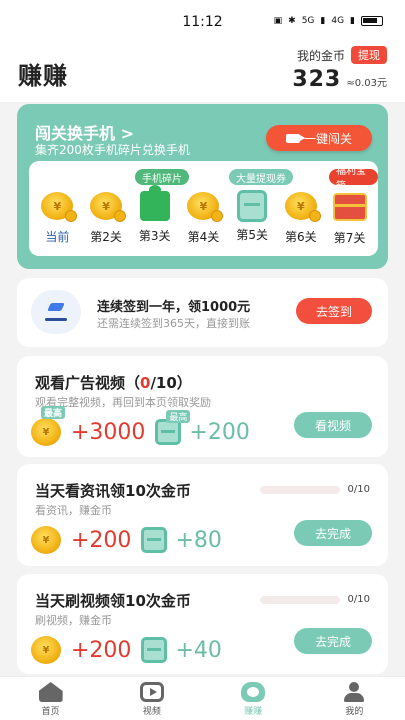  What do you see at coordinates (154, 236) in the screenshot?
I see `level-label: 第3关` at bounding box center [154, 236].